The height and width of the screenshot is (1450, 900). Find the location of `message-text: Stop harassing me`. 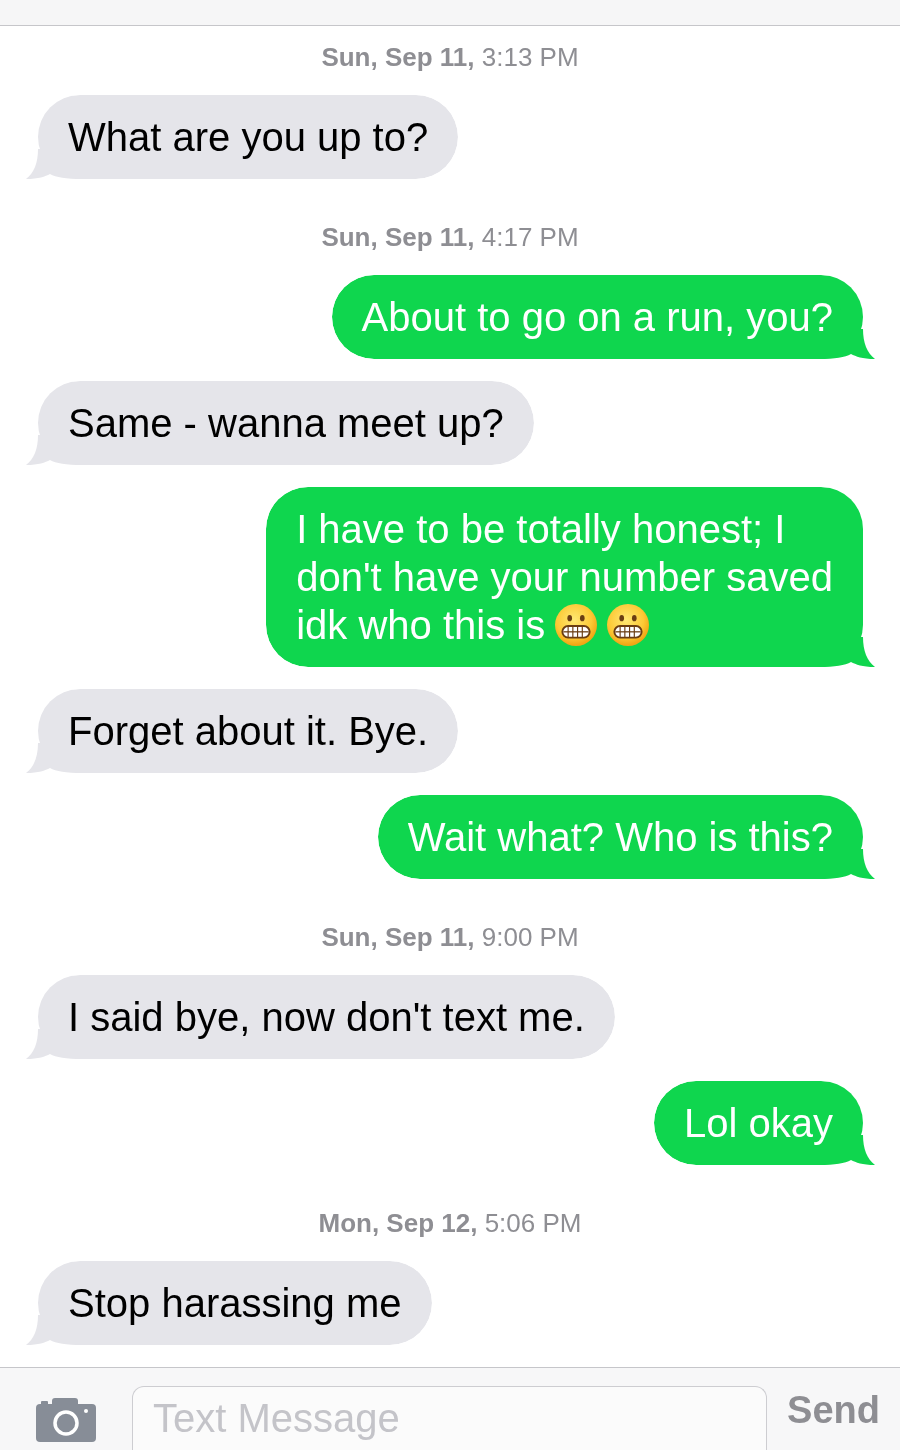

message-text: Stop harassing me is located at coordinates (235, 1303).